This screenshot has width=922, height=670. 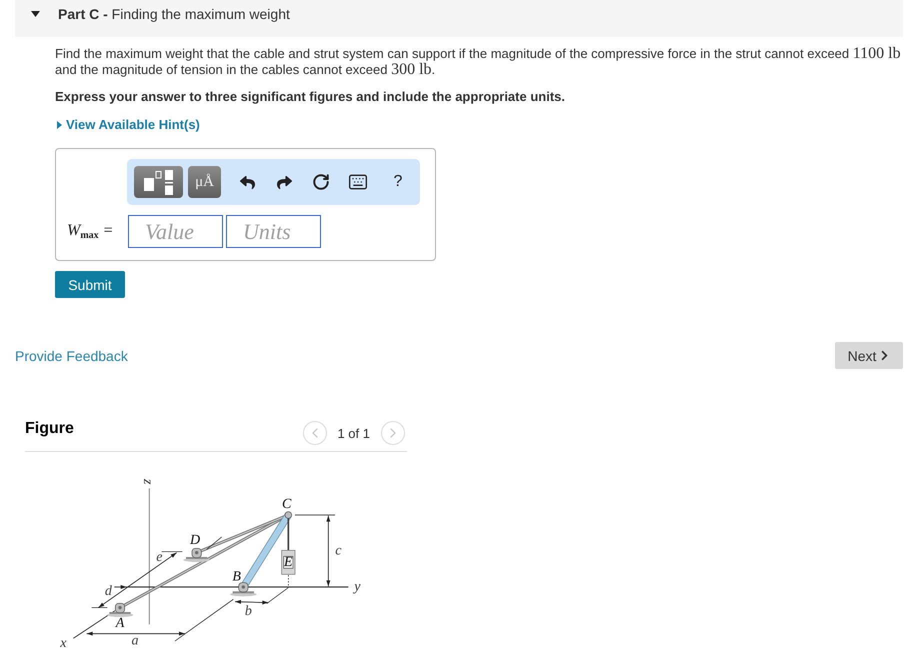 What do you see at coordinates (236, 577) in the screenshot?
I see `point-label: B` at bounding box center [236, 577].